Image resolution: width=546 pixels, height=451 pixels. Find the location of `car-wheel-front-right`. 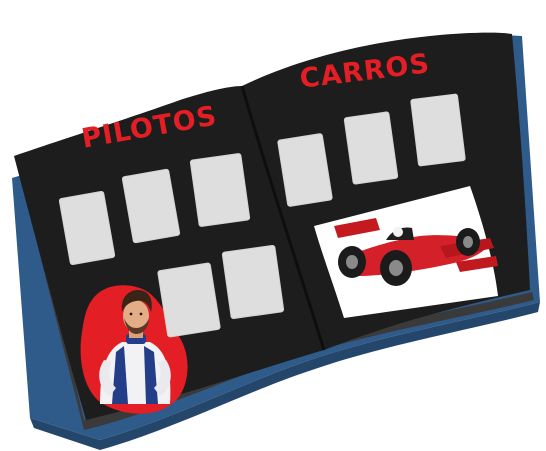

car-wheel-front-right is located at coordinates (468, 242).